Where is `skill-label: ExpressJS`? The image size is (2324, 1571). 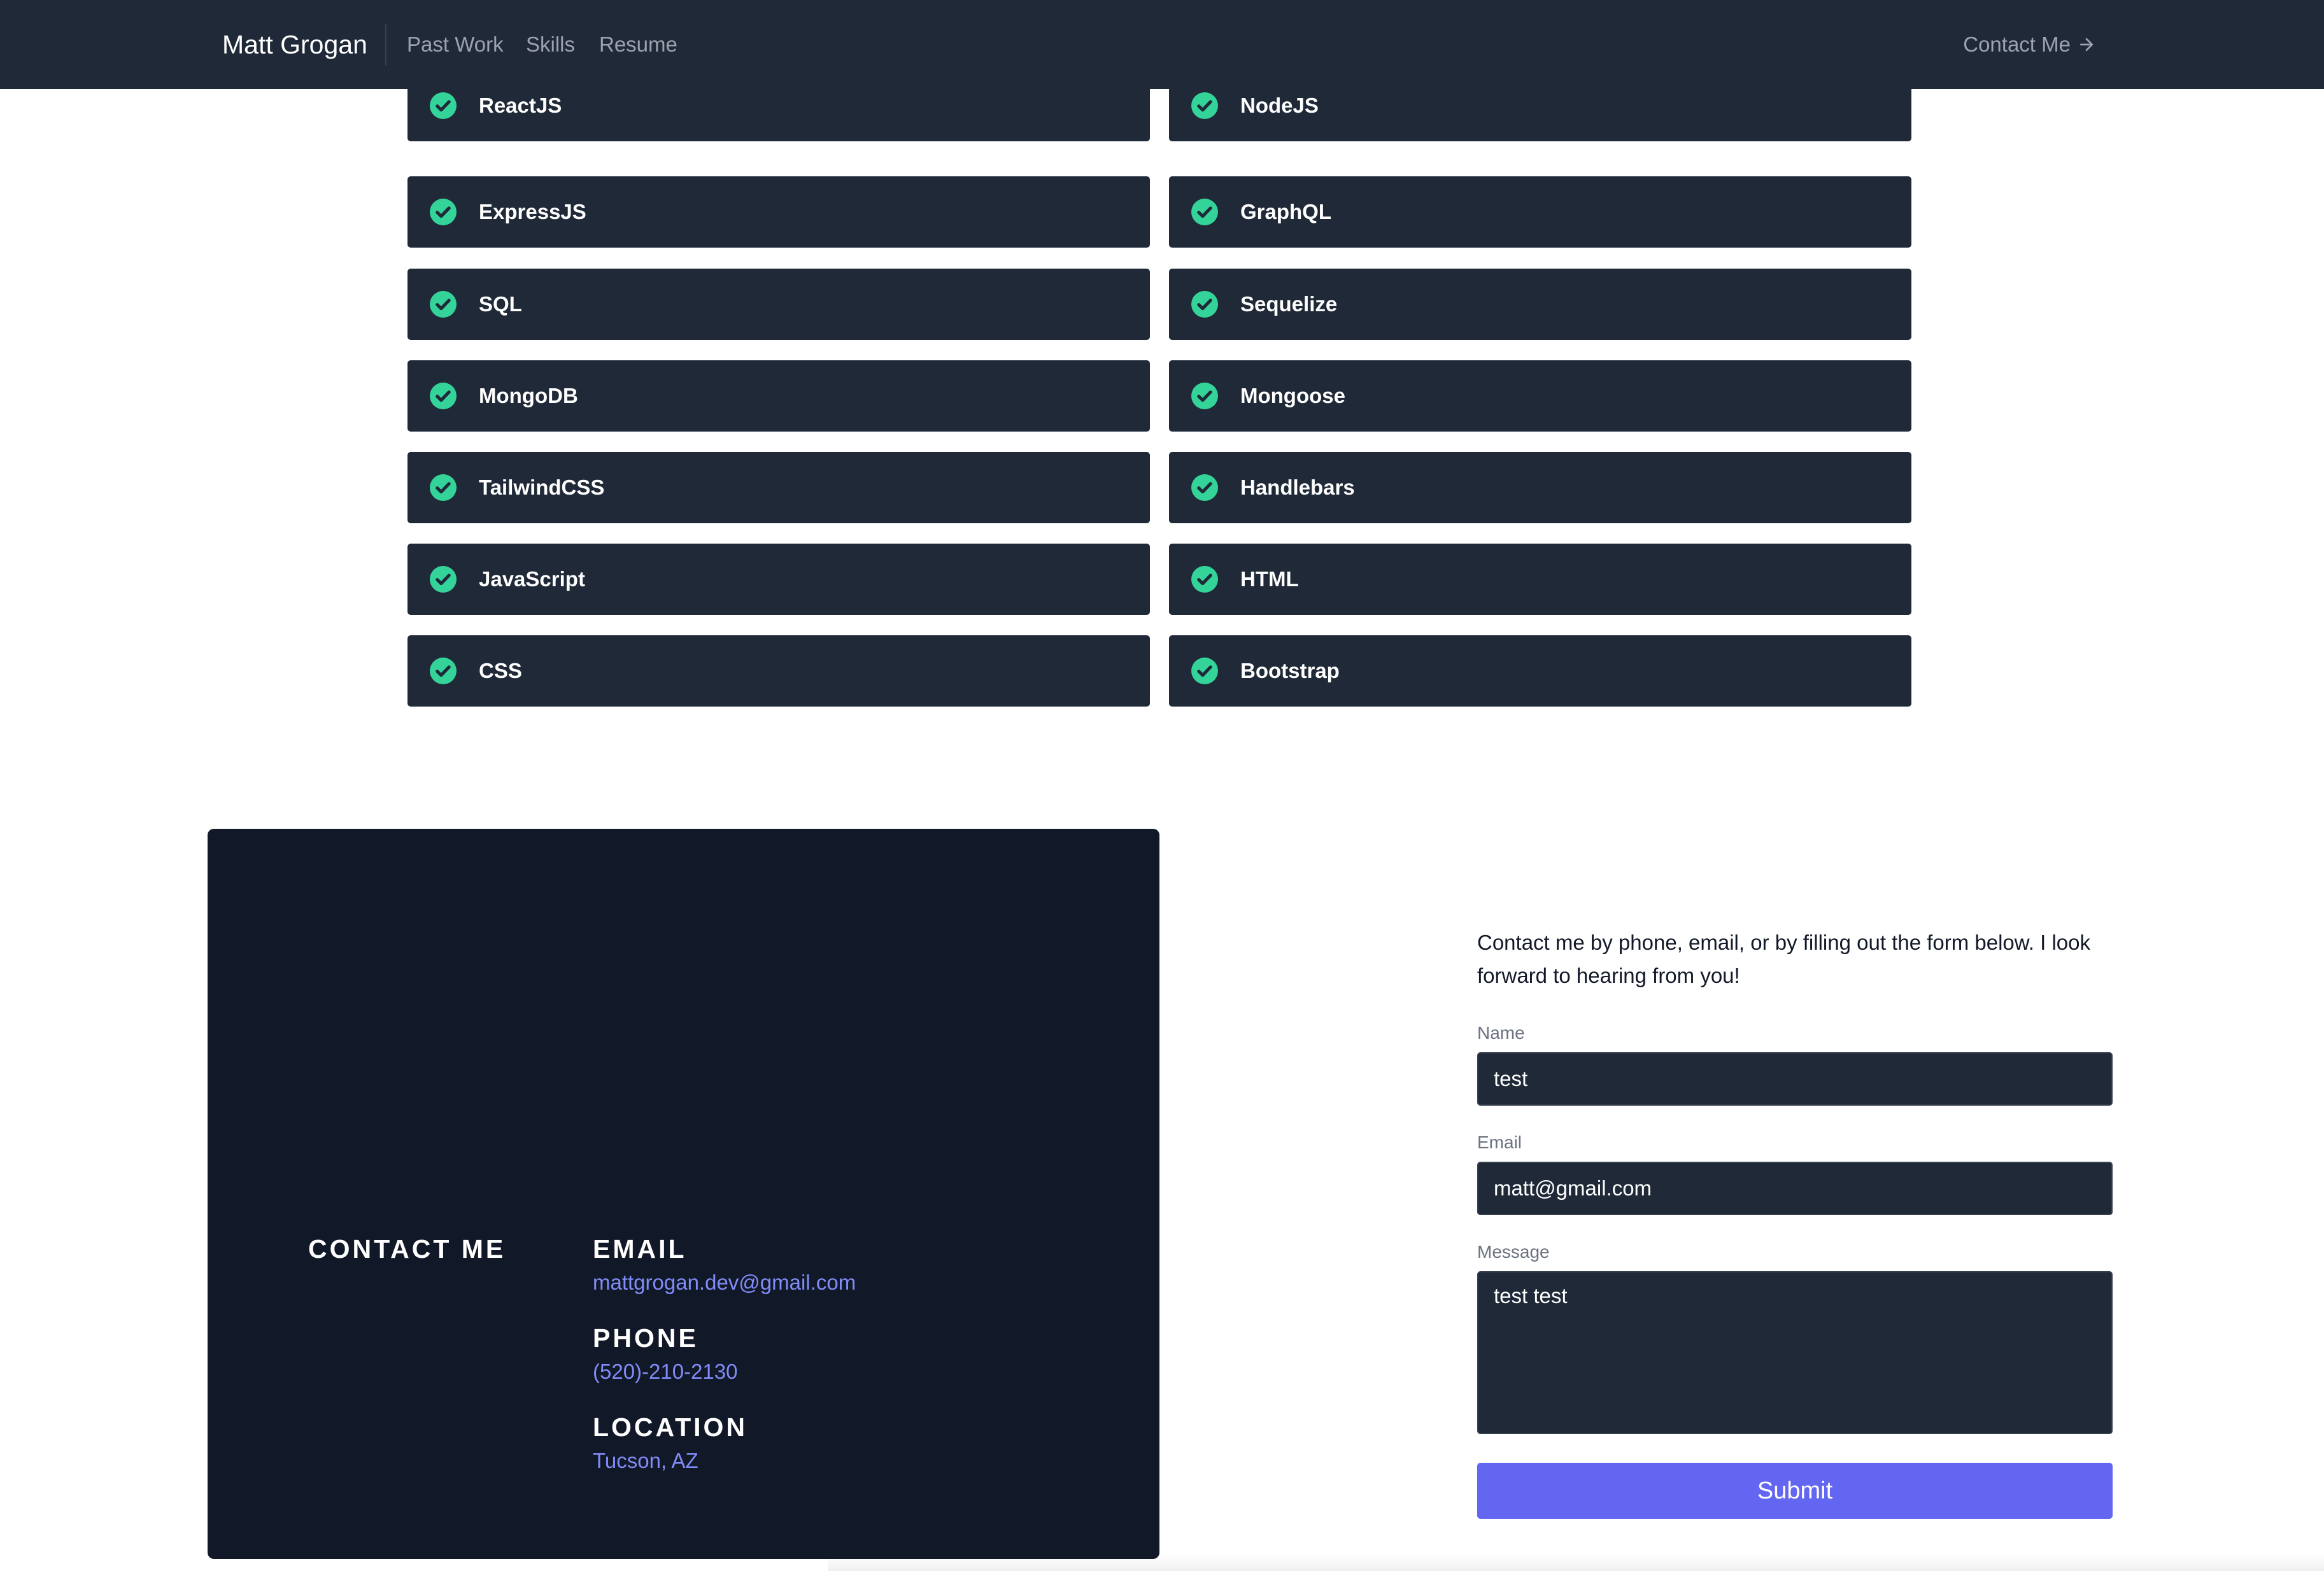 skill-label: ExpressJS is located at coordinates (532, 212).